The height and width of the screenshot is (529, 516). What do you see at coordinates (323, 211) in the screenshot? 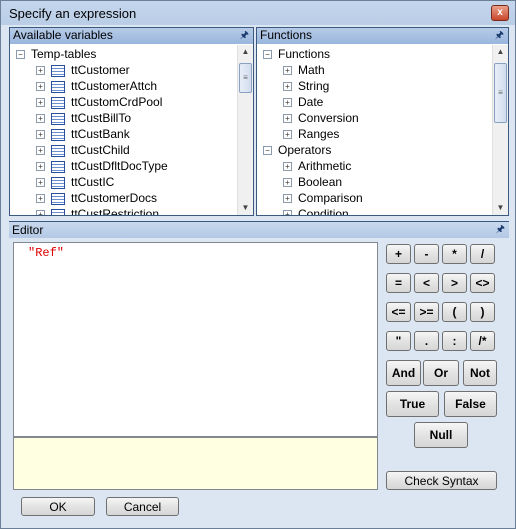
I see `node-label: Condition` at bounding box center [323, 211].